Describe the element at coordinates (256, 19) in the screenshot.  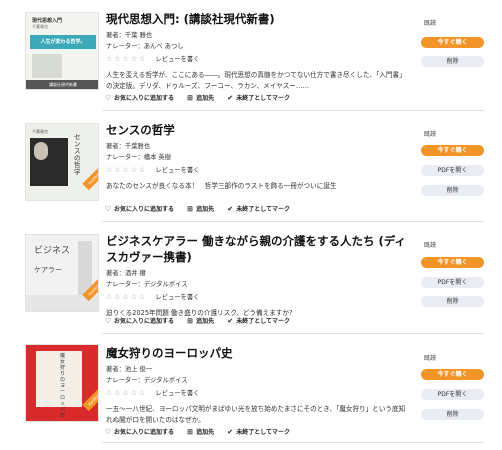
I see `book-title: 現代思想入門: (講談社現代新書)` at that location.